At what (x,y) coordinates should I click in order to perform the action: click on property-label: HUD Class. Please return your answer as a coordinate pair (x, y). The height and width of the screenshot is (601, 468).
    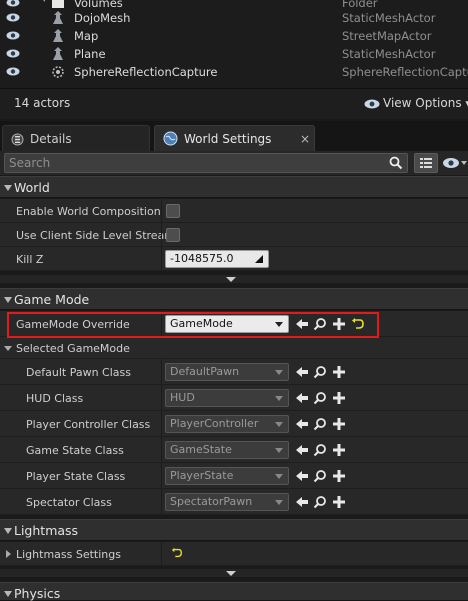
    Looking at the image, I should click on (55, 398).